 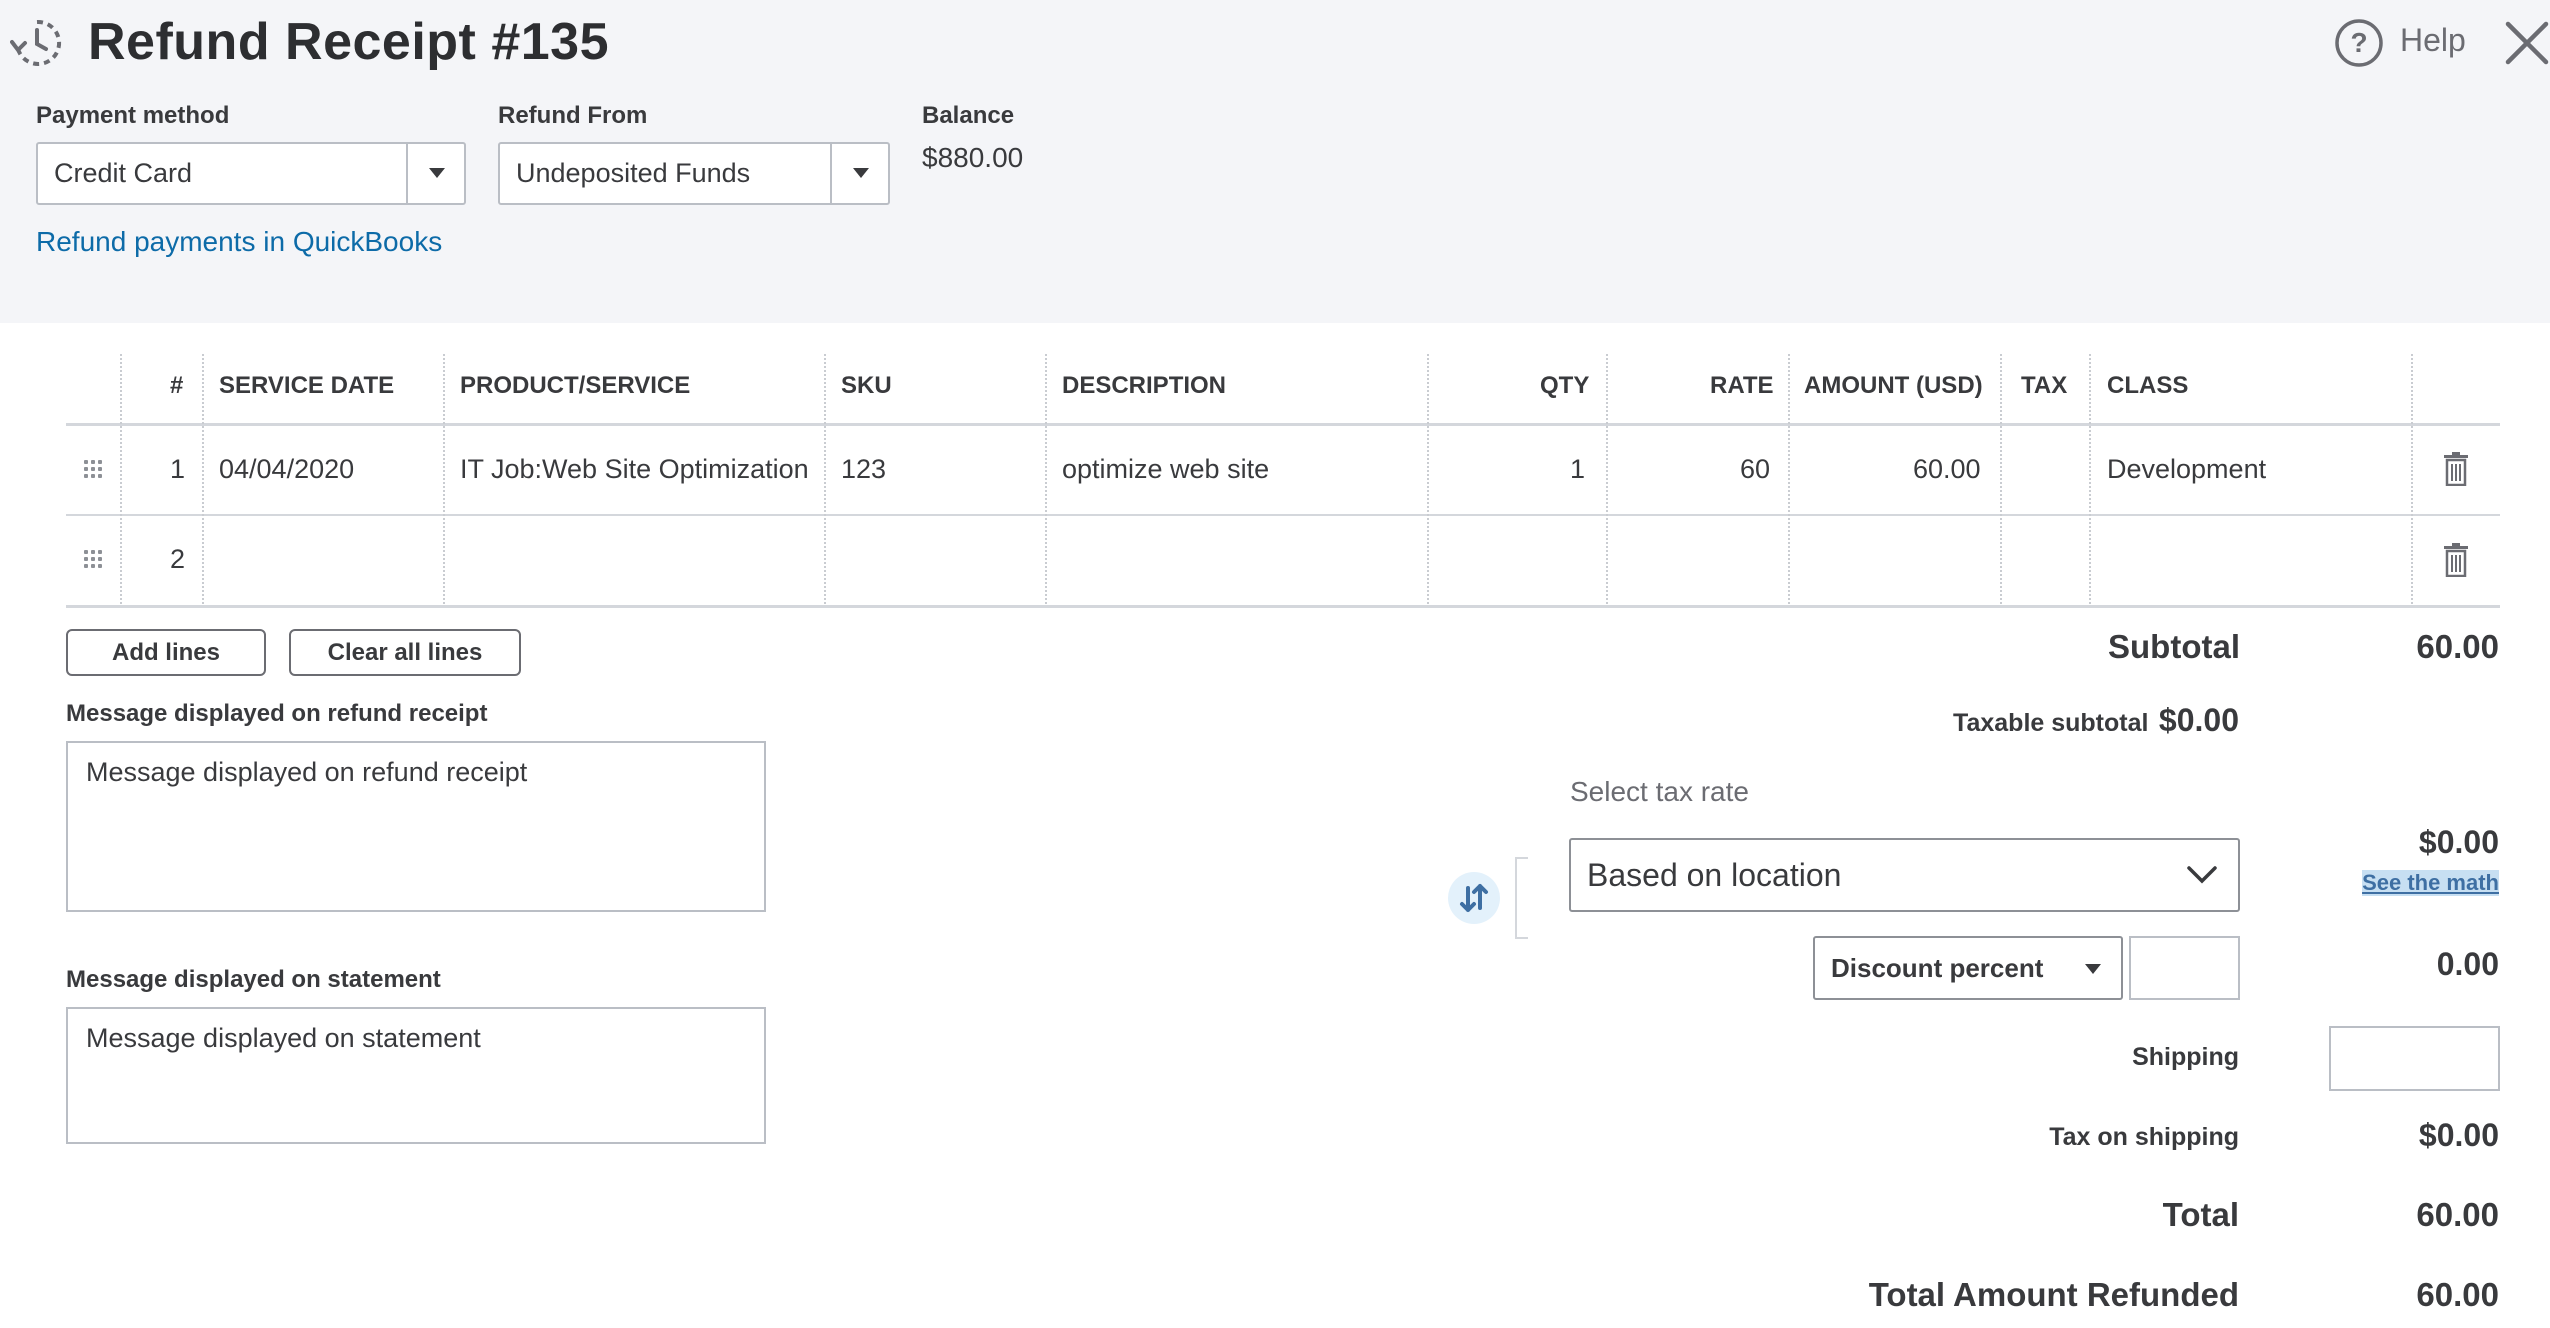 I want to click on cell-service-date: 04/04/2020, so click(x=286, y=469).